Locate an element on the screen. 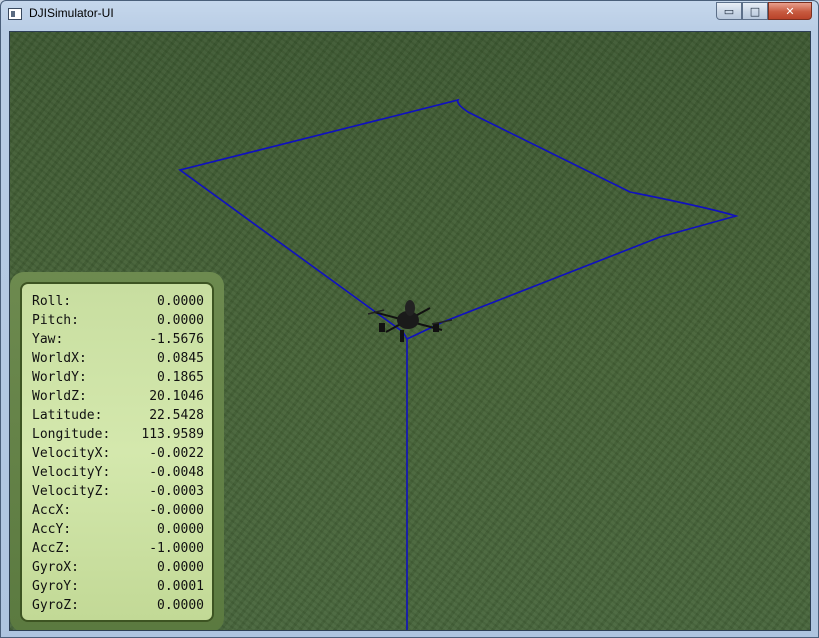  minimize-button: ▭ is located at coordinates (729, 11).